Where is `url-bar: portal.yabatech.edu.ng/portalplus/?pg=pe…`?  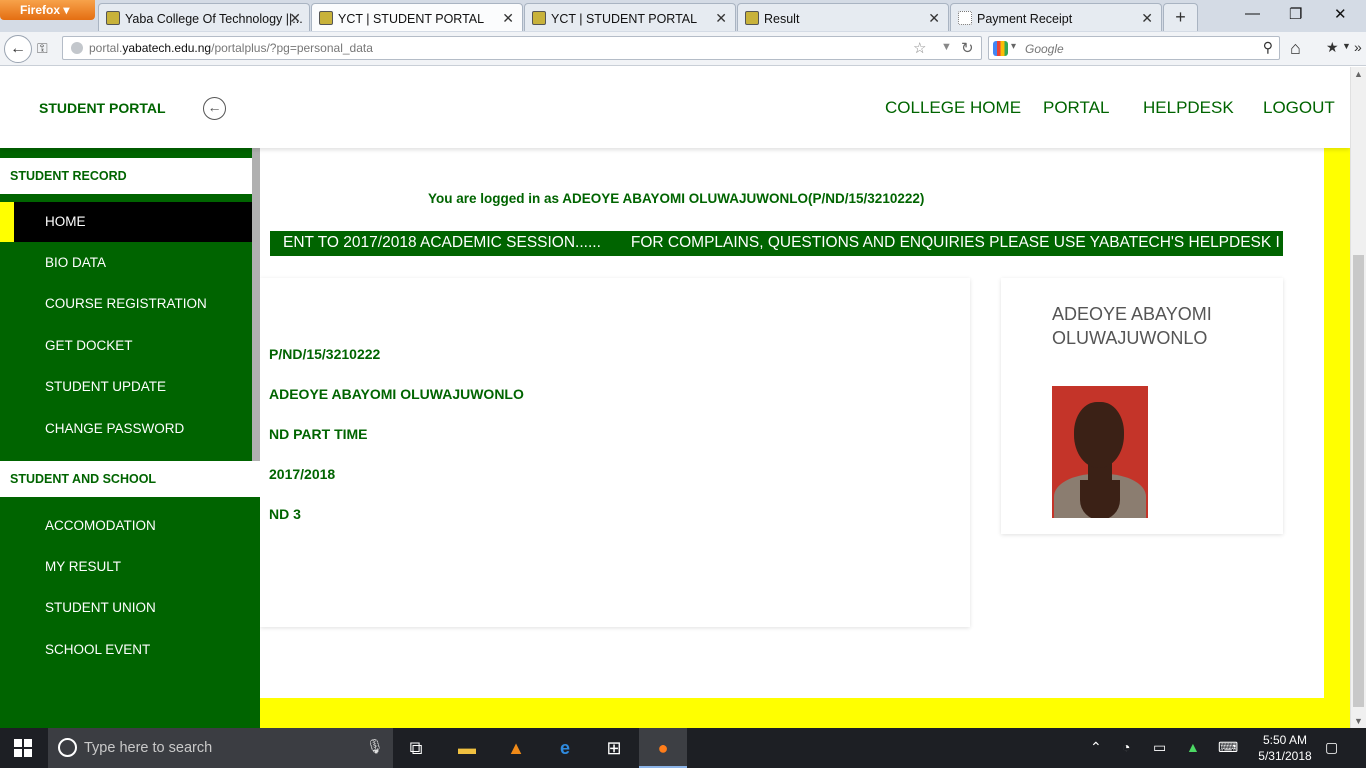 url-bar: portal.yabatech.edu.ng/portalplus/?pg=pe… is located at coordinates (522, 48).